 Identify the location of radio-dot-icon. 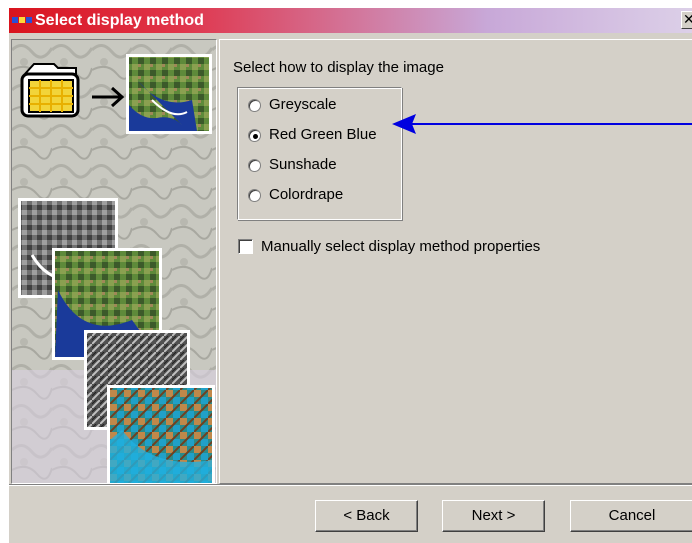
(255, 136).